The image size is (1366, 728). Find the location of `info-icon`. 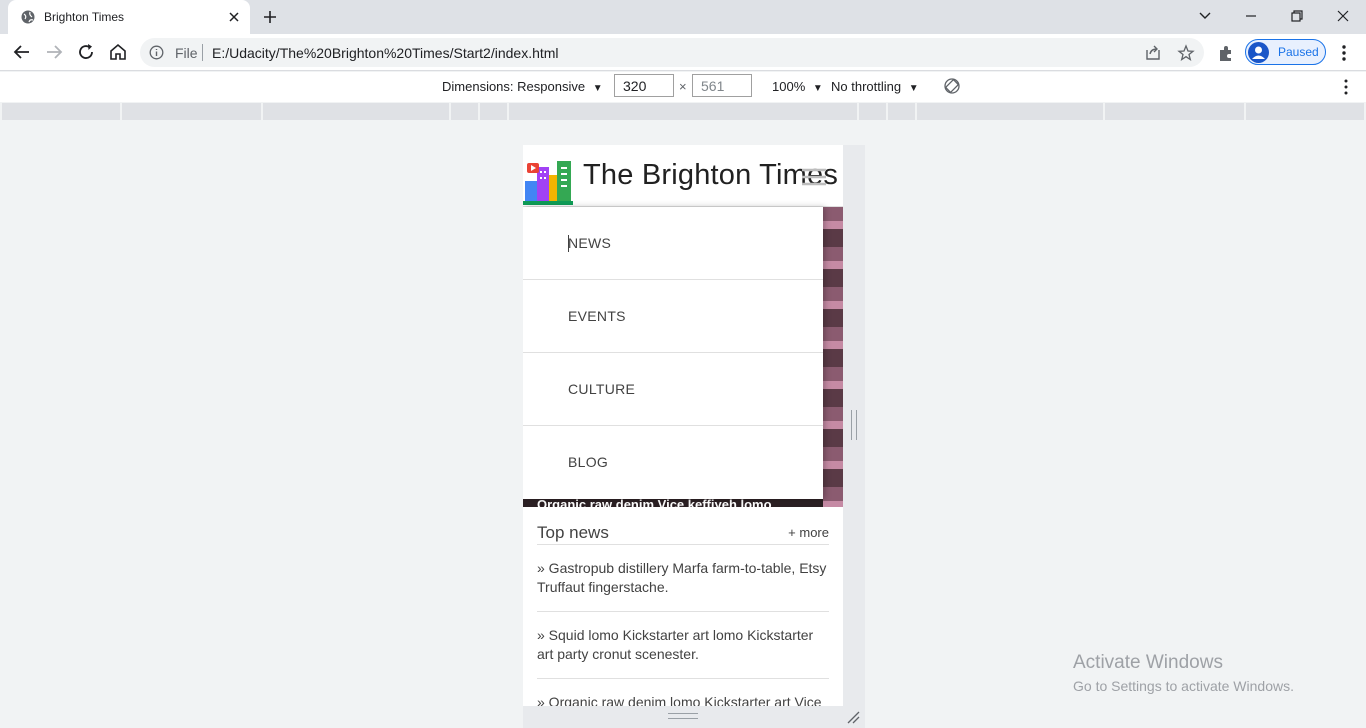

info-icon is located at coordinates (156, 52).